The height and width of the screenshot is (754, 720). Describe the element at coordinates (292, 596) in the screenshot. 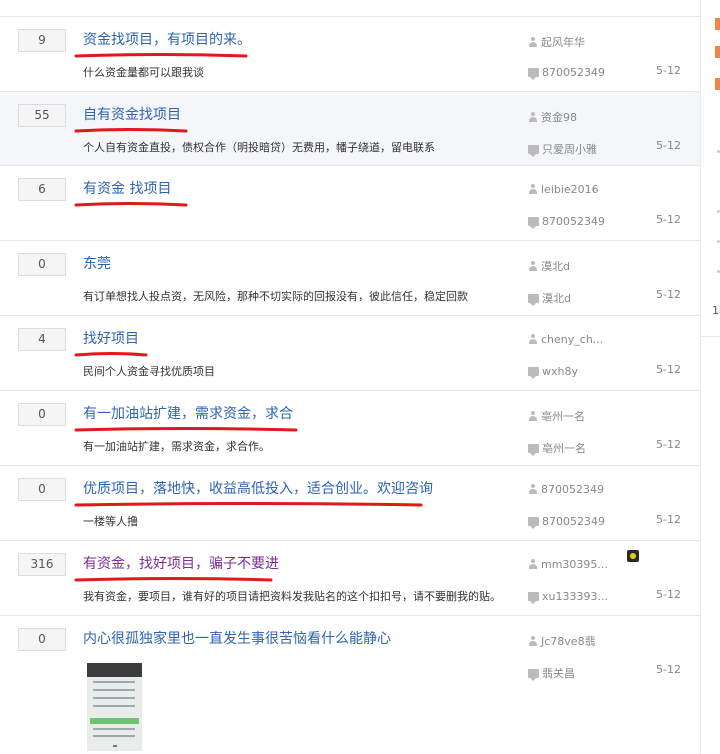

I see `thread-excerpt: 我有资金，要项目，谁有好的项目请把资料发我贴名的这个扣扣号，请不要删我的贴。` at that location.